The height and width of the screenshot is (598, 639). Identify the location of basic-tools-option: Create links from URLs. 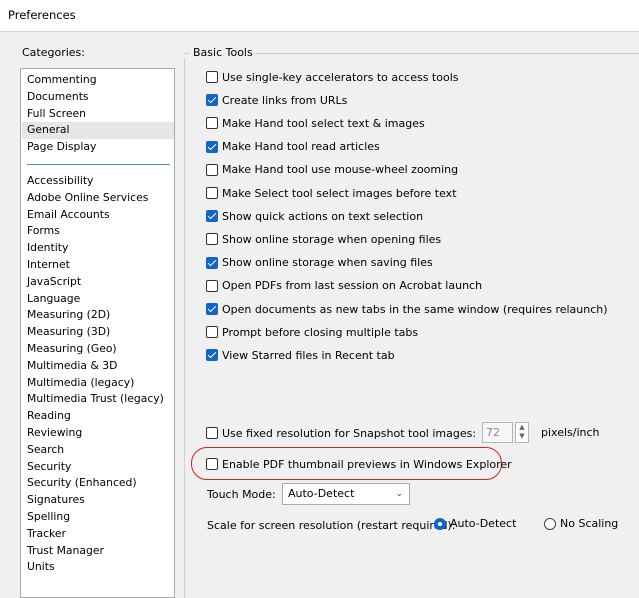
(276, 100).